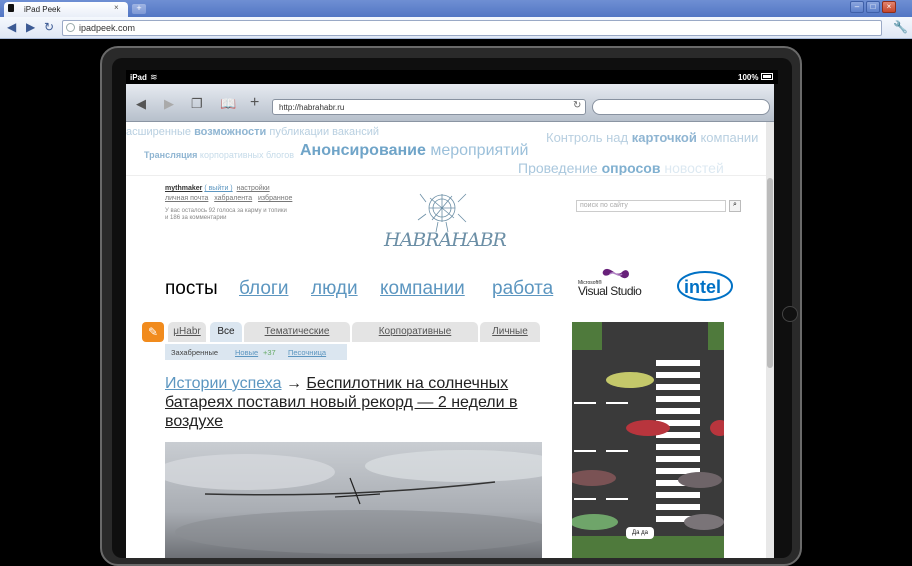 This screenshot has height=566, width=912. What do you see at coordinates (297, 332) in the screenshot?
I see `tab-thematic: Тематические` at bounding box center [297, 332].